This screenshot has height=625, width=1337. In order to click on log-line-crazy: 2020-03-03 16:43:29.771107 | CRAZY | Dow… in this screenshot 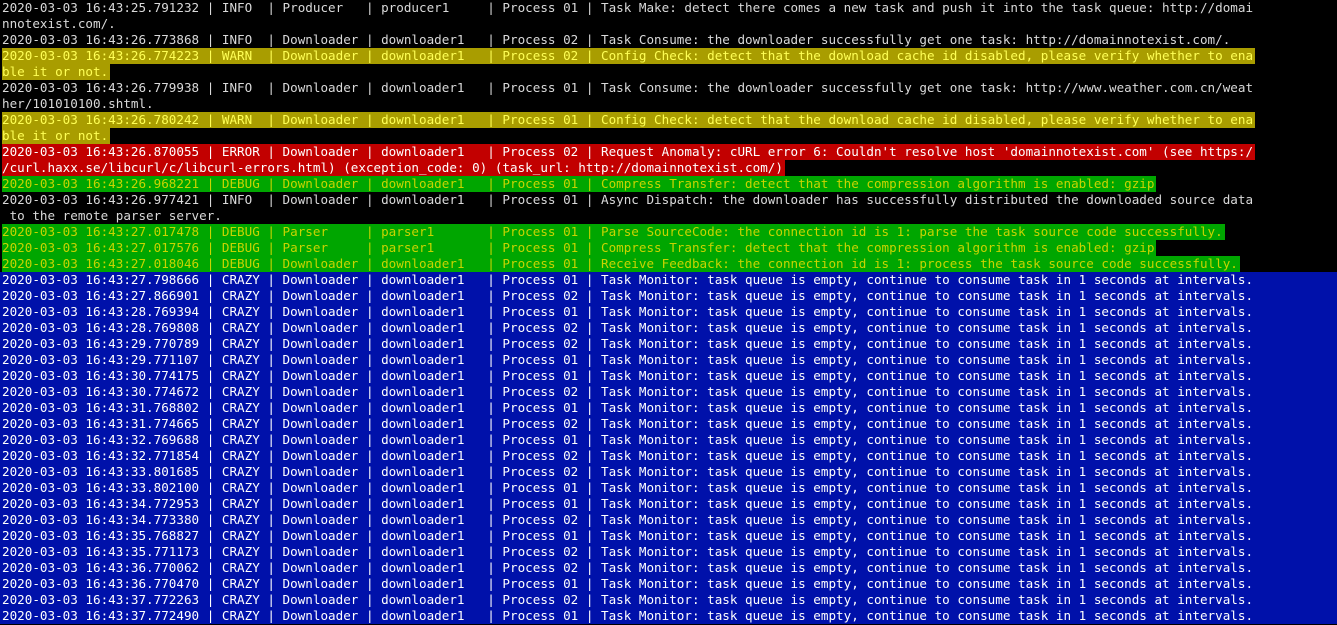, I will do `click(668, 360)`.